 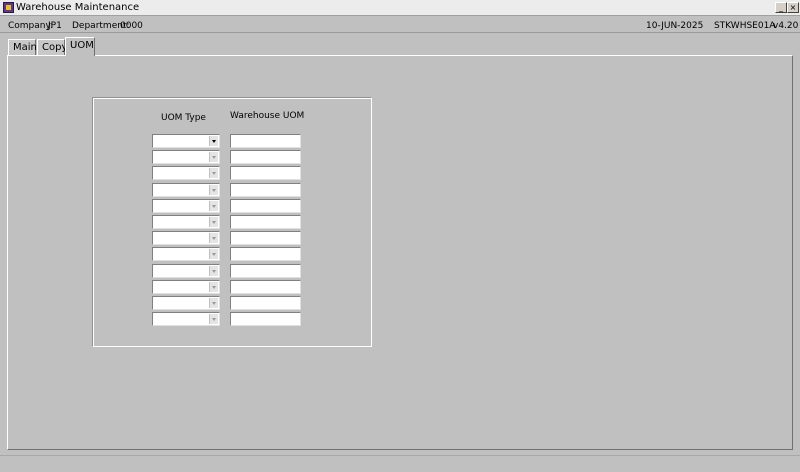 I want to click on tab-uom: UOM, so click(x=80, y=46).